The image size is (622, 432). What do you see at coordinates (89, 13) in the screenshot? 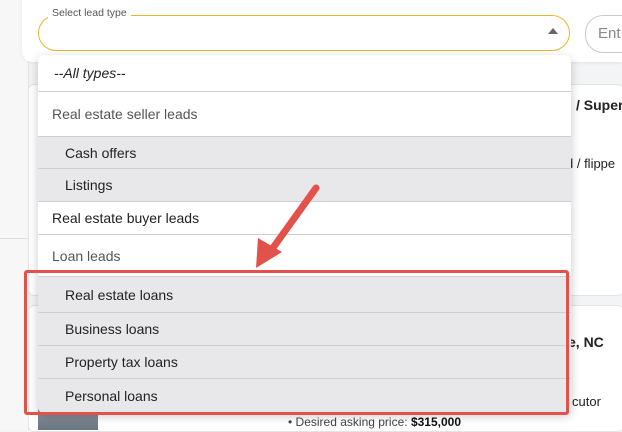
I see `lead-type-select-label: Select lead type` at bounding box center [89, 13].